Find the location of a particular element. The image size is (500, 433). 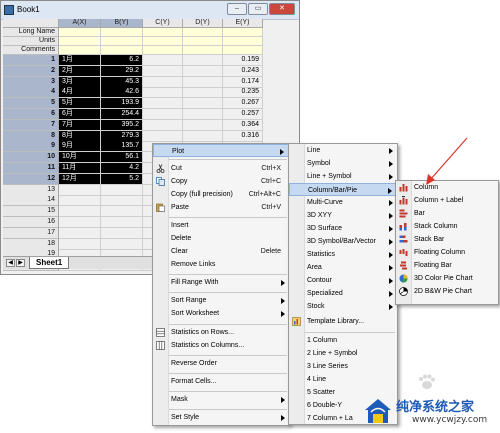

menu-item-recent-3: 3 Line Series is located at coordinates (343, 366).